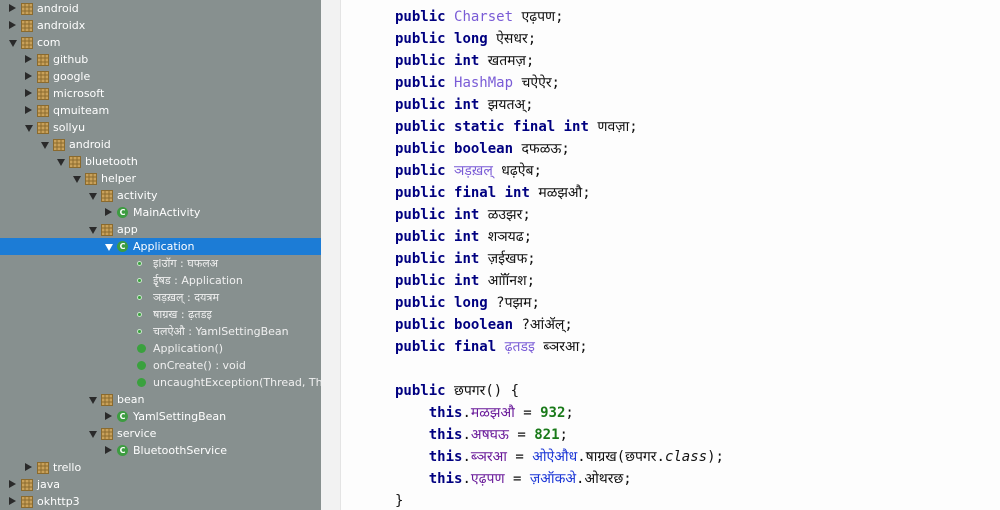  Describe the element at coordinates (160, 212) in the screenshot. I see `tree-class-row: C MainActivity` at that location.